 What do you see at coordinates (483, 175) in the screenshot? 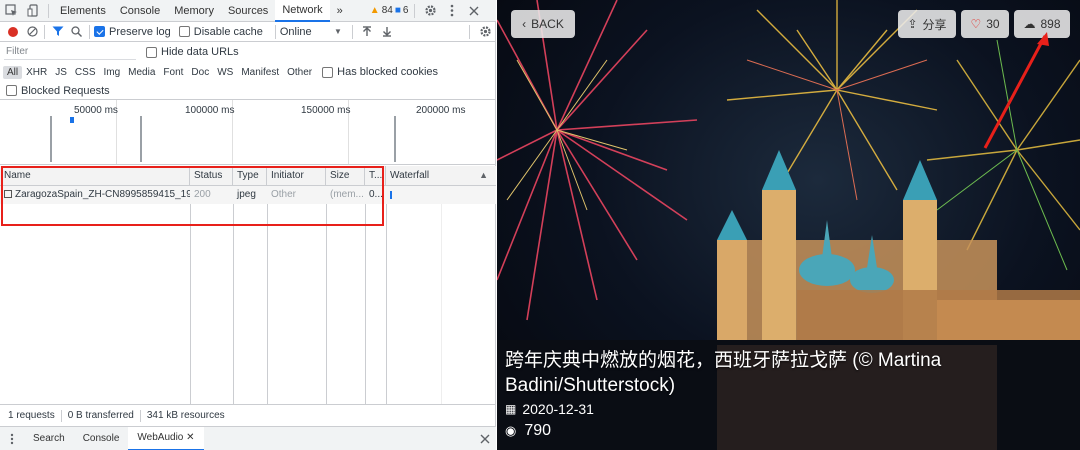
I see `sort-ascending-icon: ▲` at bounding box center [483, 175].